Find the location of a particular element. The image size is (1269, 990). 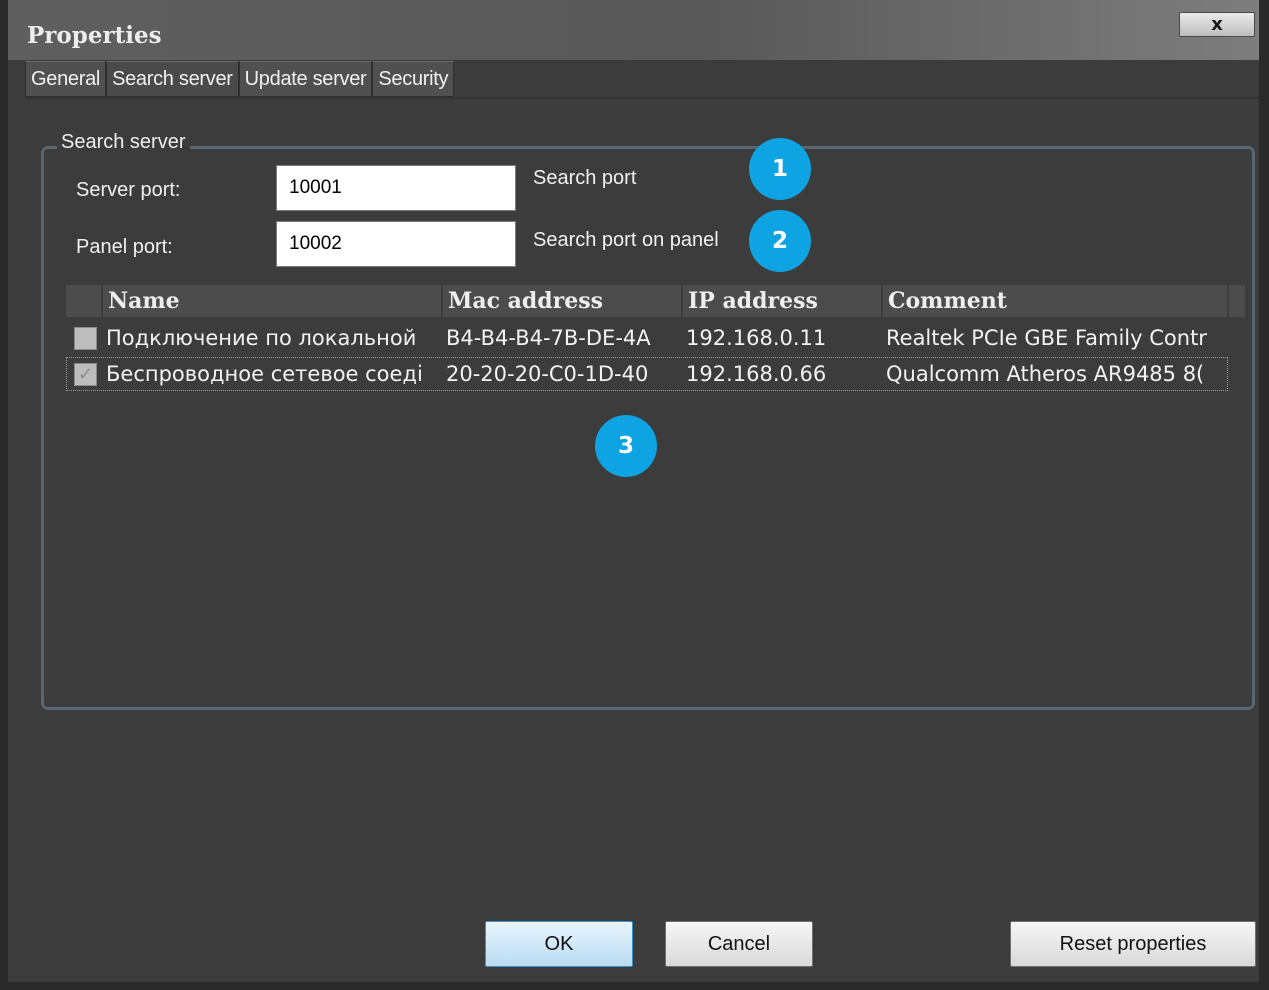

annotation-badge-1: 1 is located at coordinates (780, 169).